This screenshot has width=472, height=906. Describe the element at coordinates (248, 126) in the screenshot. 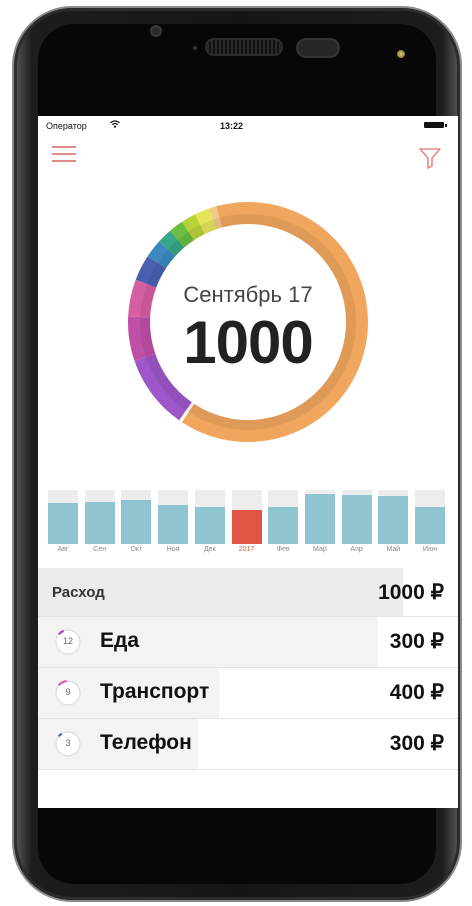

I see `status-bar: Оператор 13:22` at that location.